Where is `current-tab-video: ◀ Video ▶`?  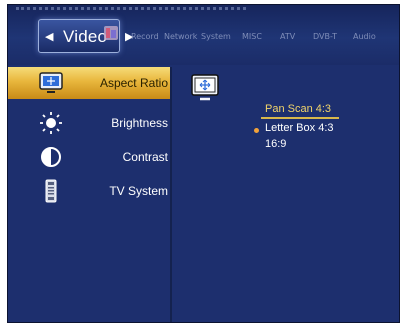 current-tab-video: ◀ Video ▶ is located at coordinates (85, 36).